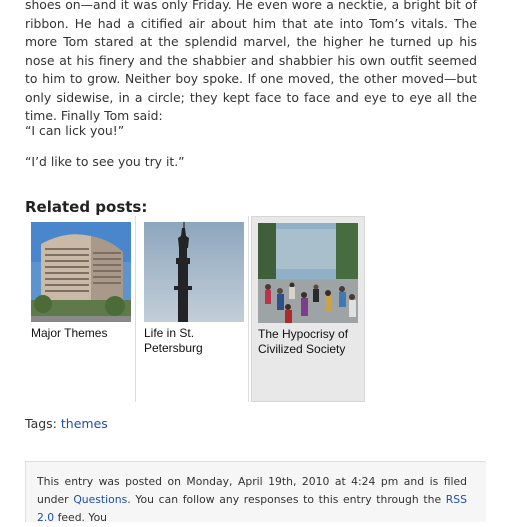 The width and height of the screenshot is (510, 527). I want to click on related-posts-heading: Related posts:, so click(86, 207).